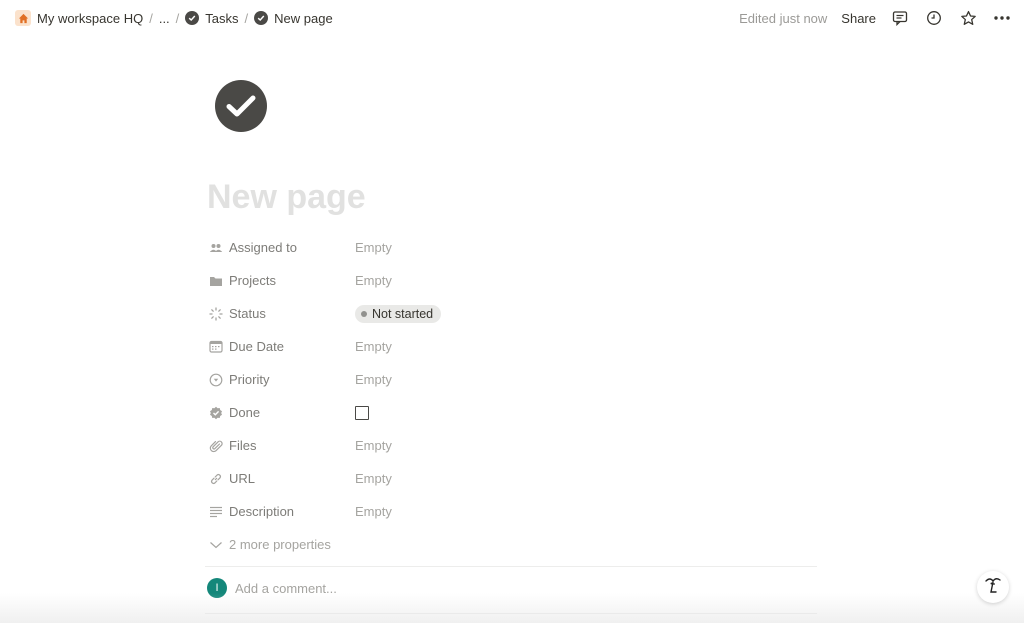 Image resolution: width=1024 pixels, height=623 pixels. I want to click on breadcrumb-workspace-label: My workspace HQ, so click(90, 18).